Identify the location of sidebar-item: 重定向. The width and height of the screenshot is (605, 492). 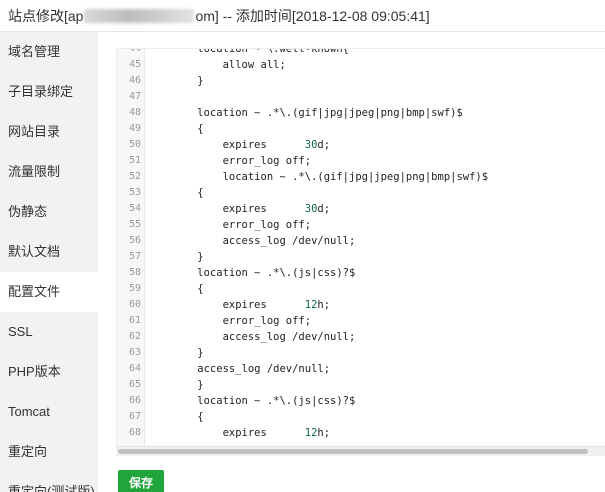
(49, 452).